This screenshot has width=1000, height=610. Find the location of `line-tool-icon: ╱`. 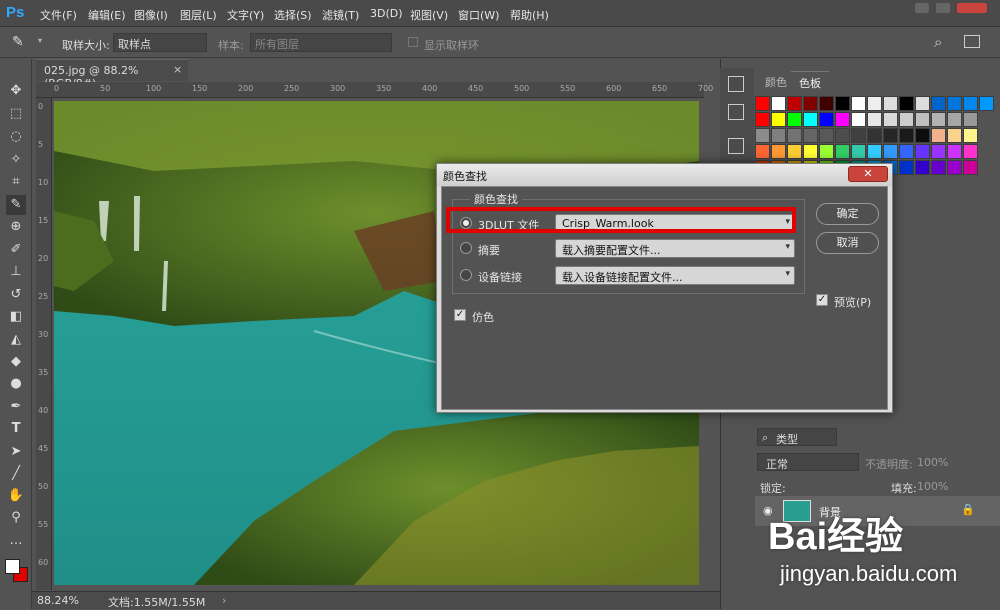

line-tool-icon: ╱ is located at coordinates (16, 474).